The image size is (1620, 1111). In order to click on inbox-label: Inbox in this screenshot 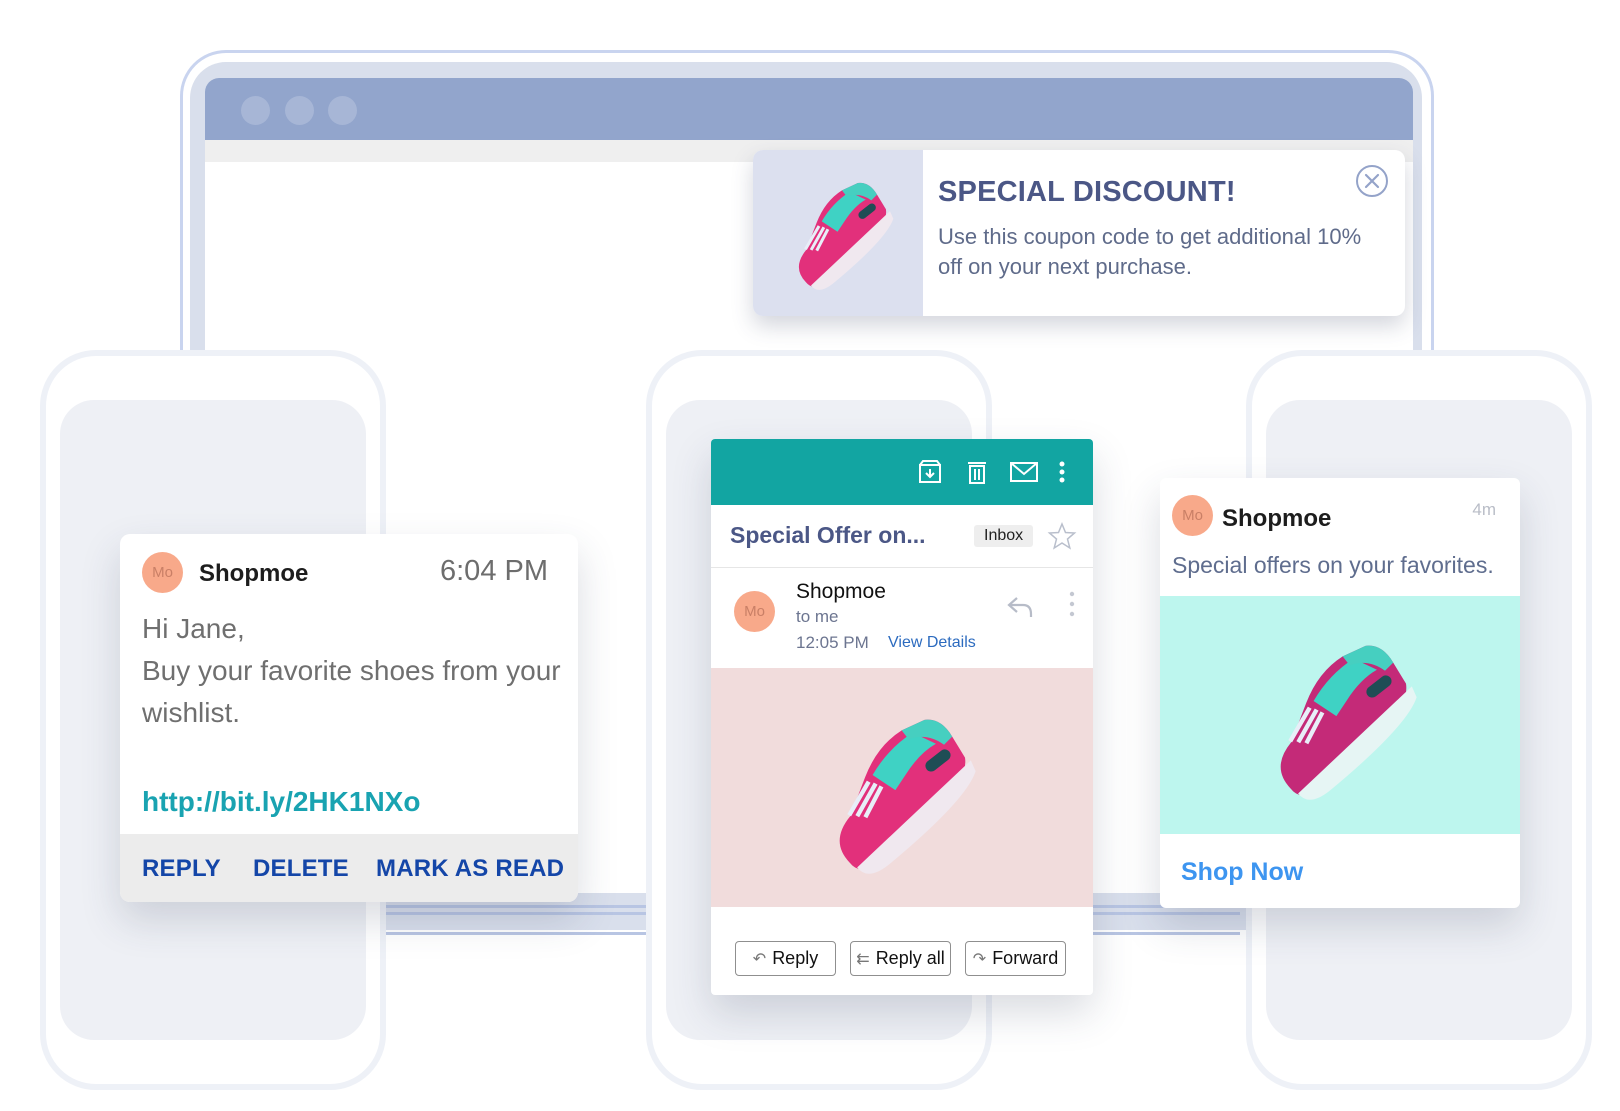, I will do `click(1004, 536)`.